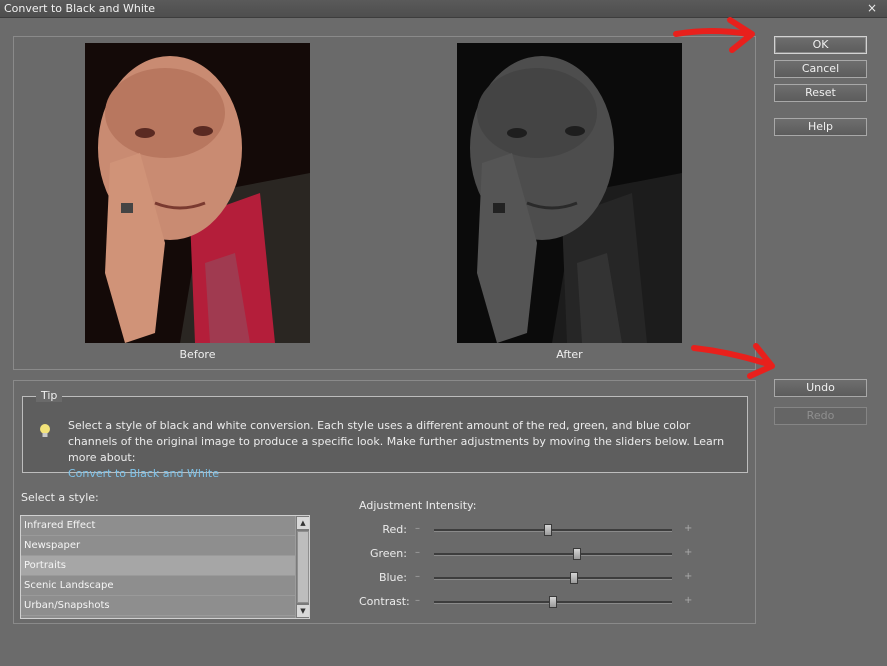 The image size is (887, 666). Describe the element at coordinates (820, 416) in the screenshot. I see `redo-button: Redo` at that location.